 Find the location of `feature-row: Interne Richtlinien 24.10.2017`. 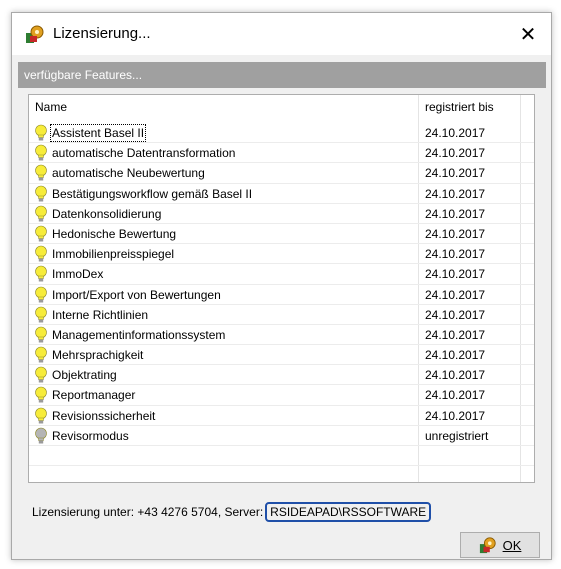

feature-row: Interne Richtlinien 24.10.2017 is located at coordinates (281, 315).